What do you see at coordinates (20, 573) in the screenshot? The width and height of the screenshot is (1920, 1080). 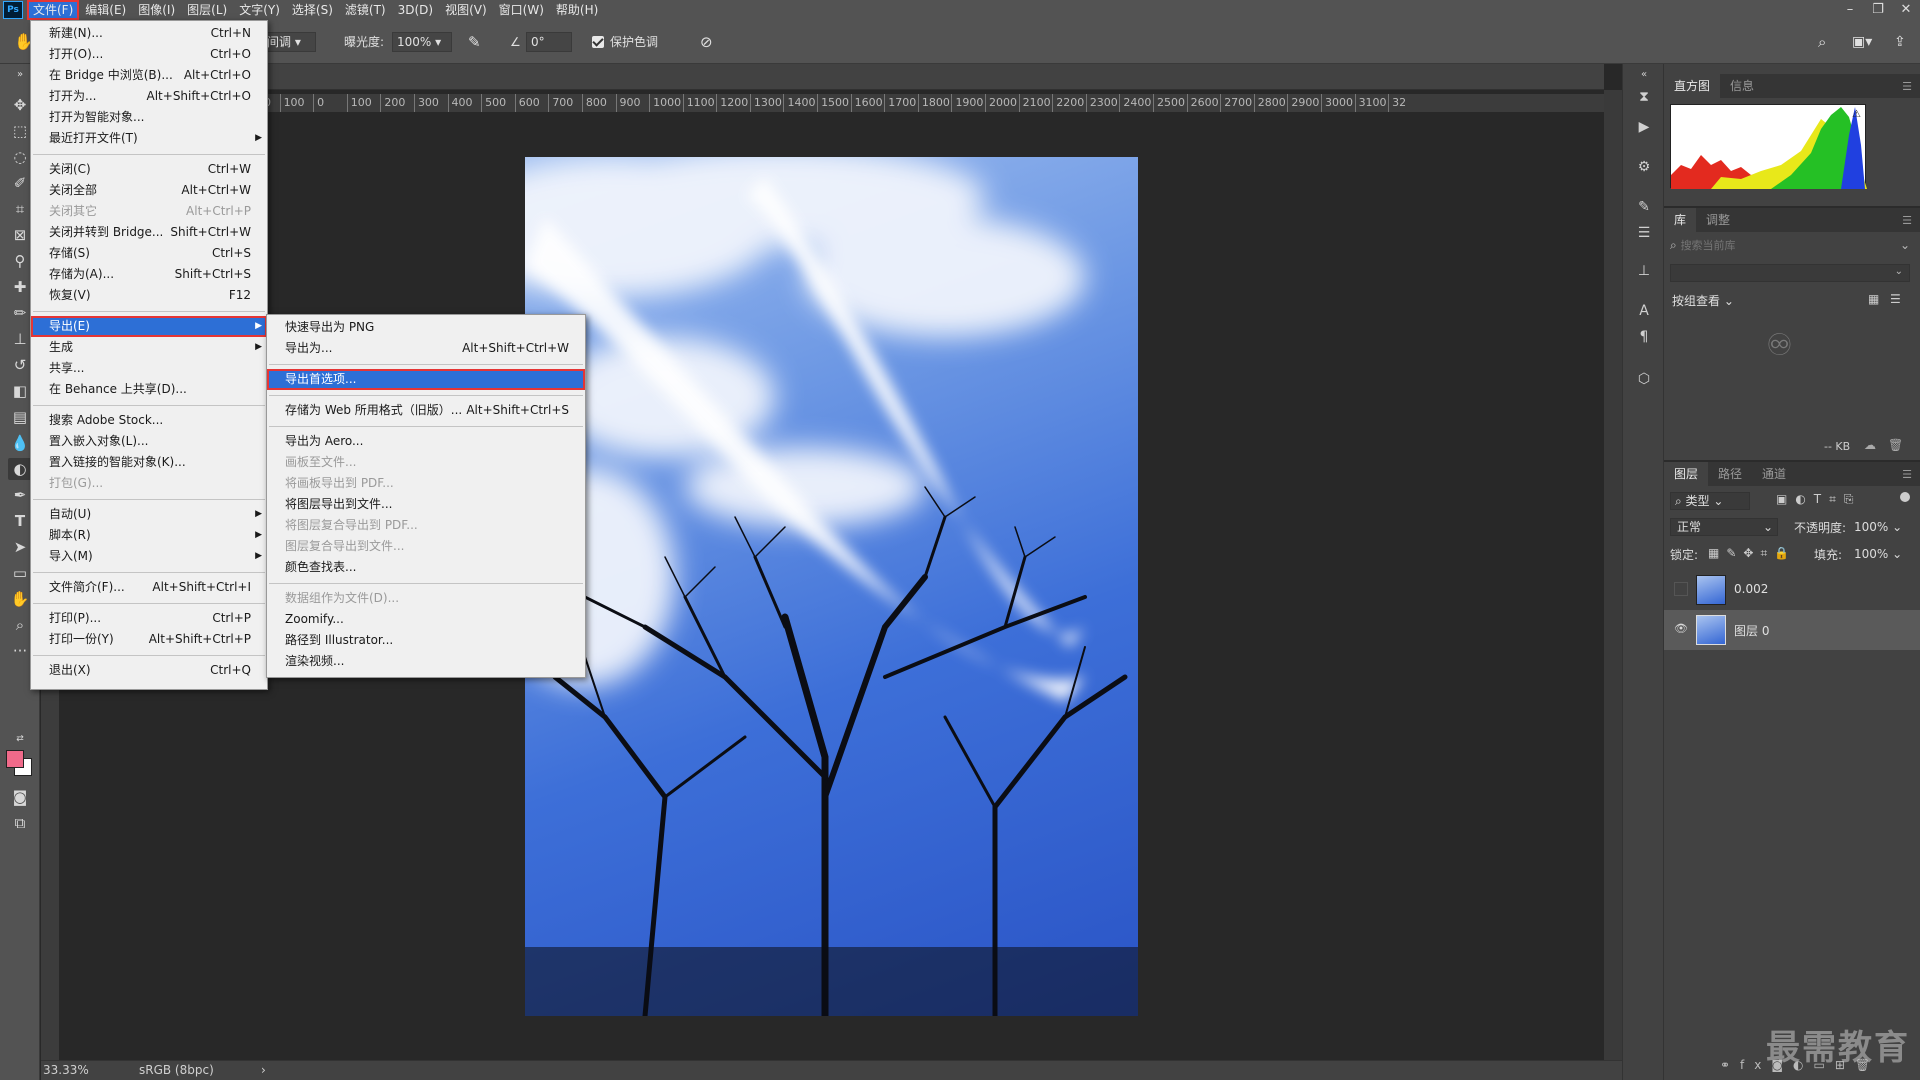 I see `rectangle-tool-icon: ▭` at bounding box center [20, 573].